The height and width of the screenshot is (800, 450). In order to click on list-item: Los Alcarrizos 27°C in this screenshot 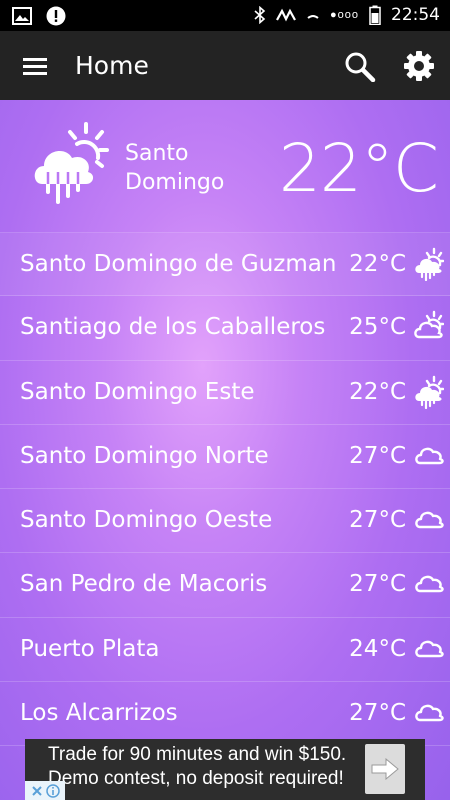, I will do `click(225, 714)`.